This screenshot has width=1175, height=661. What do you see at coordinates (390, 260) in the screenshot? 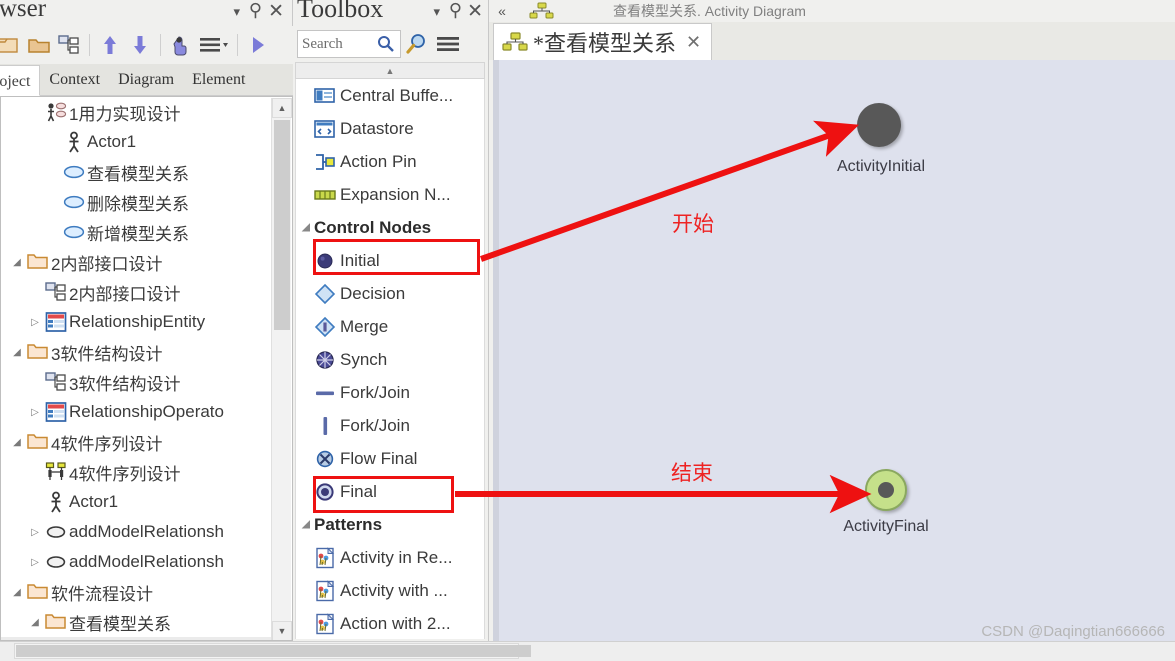
I see `toolbox-item: Initial` at bounding box center [390, 260].